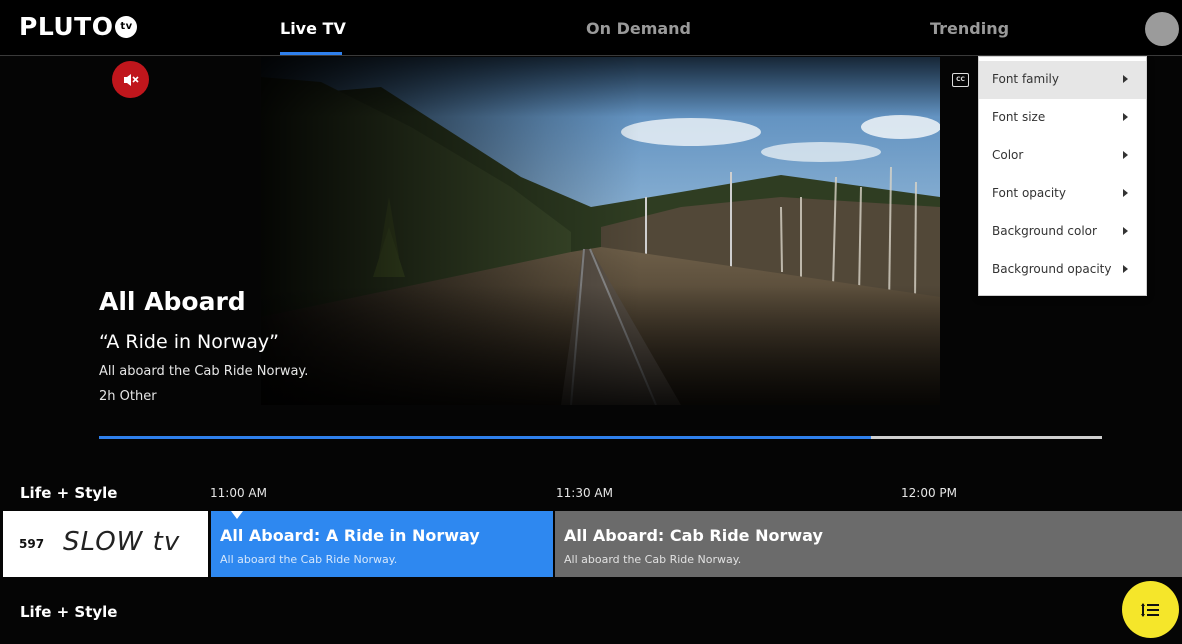 Image resolution: width=1182 pixels, height=644 pixels. I want to click on menu-item-font-size: Font size, so click(1062, 118).